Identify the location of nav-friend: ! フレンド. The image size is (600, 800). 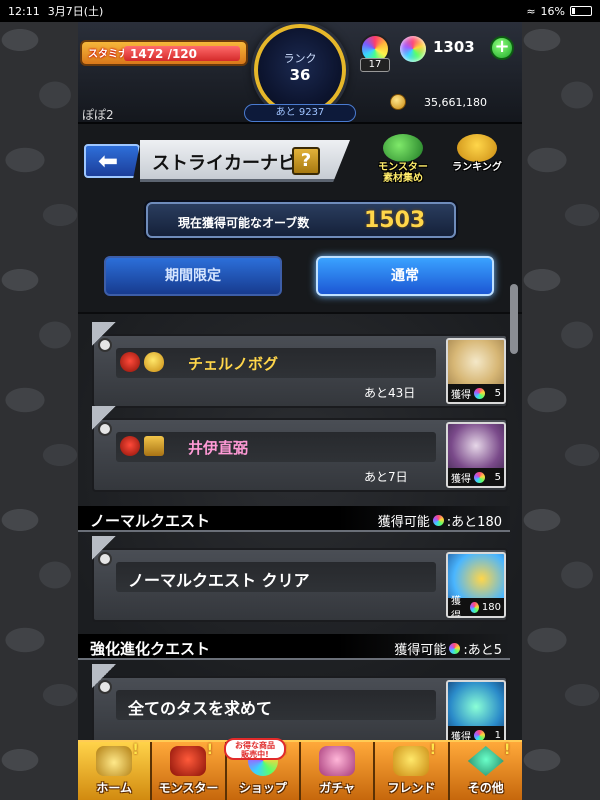
(412, 771).